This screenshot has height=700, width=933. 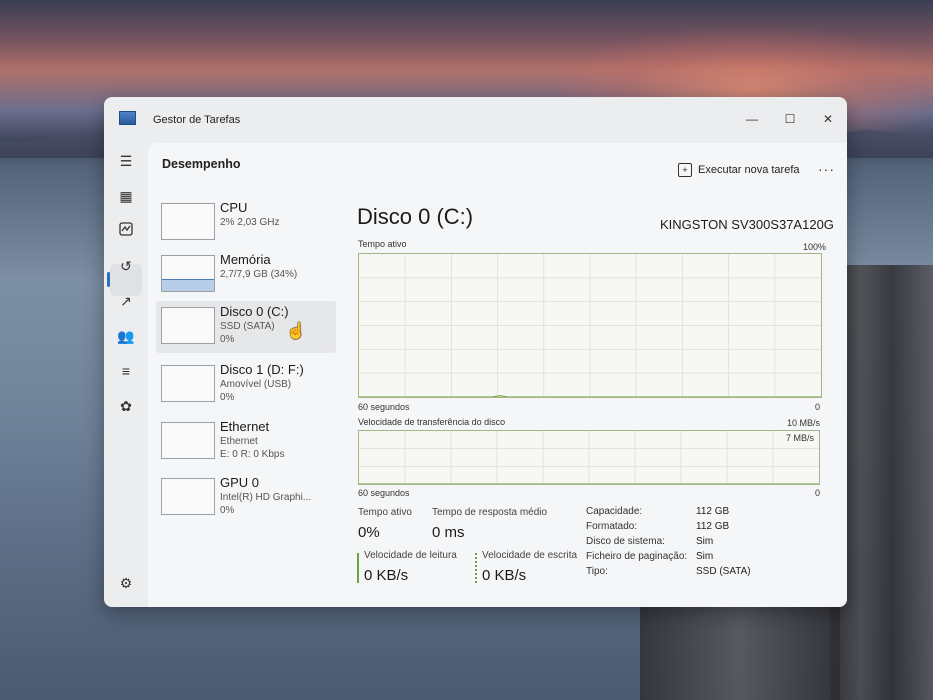 What do you see at coordinates (800, 438) in the screenshot?
I see `transfer-chart-scale: 7 MB/s` at bounding box center [800, 438].